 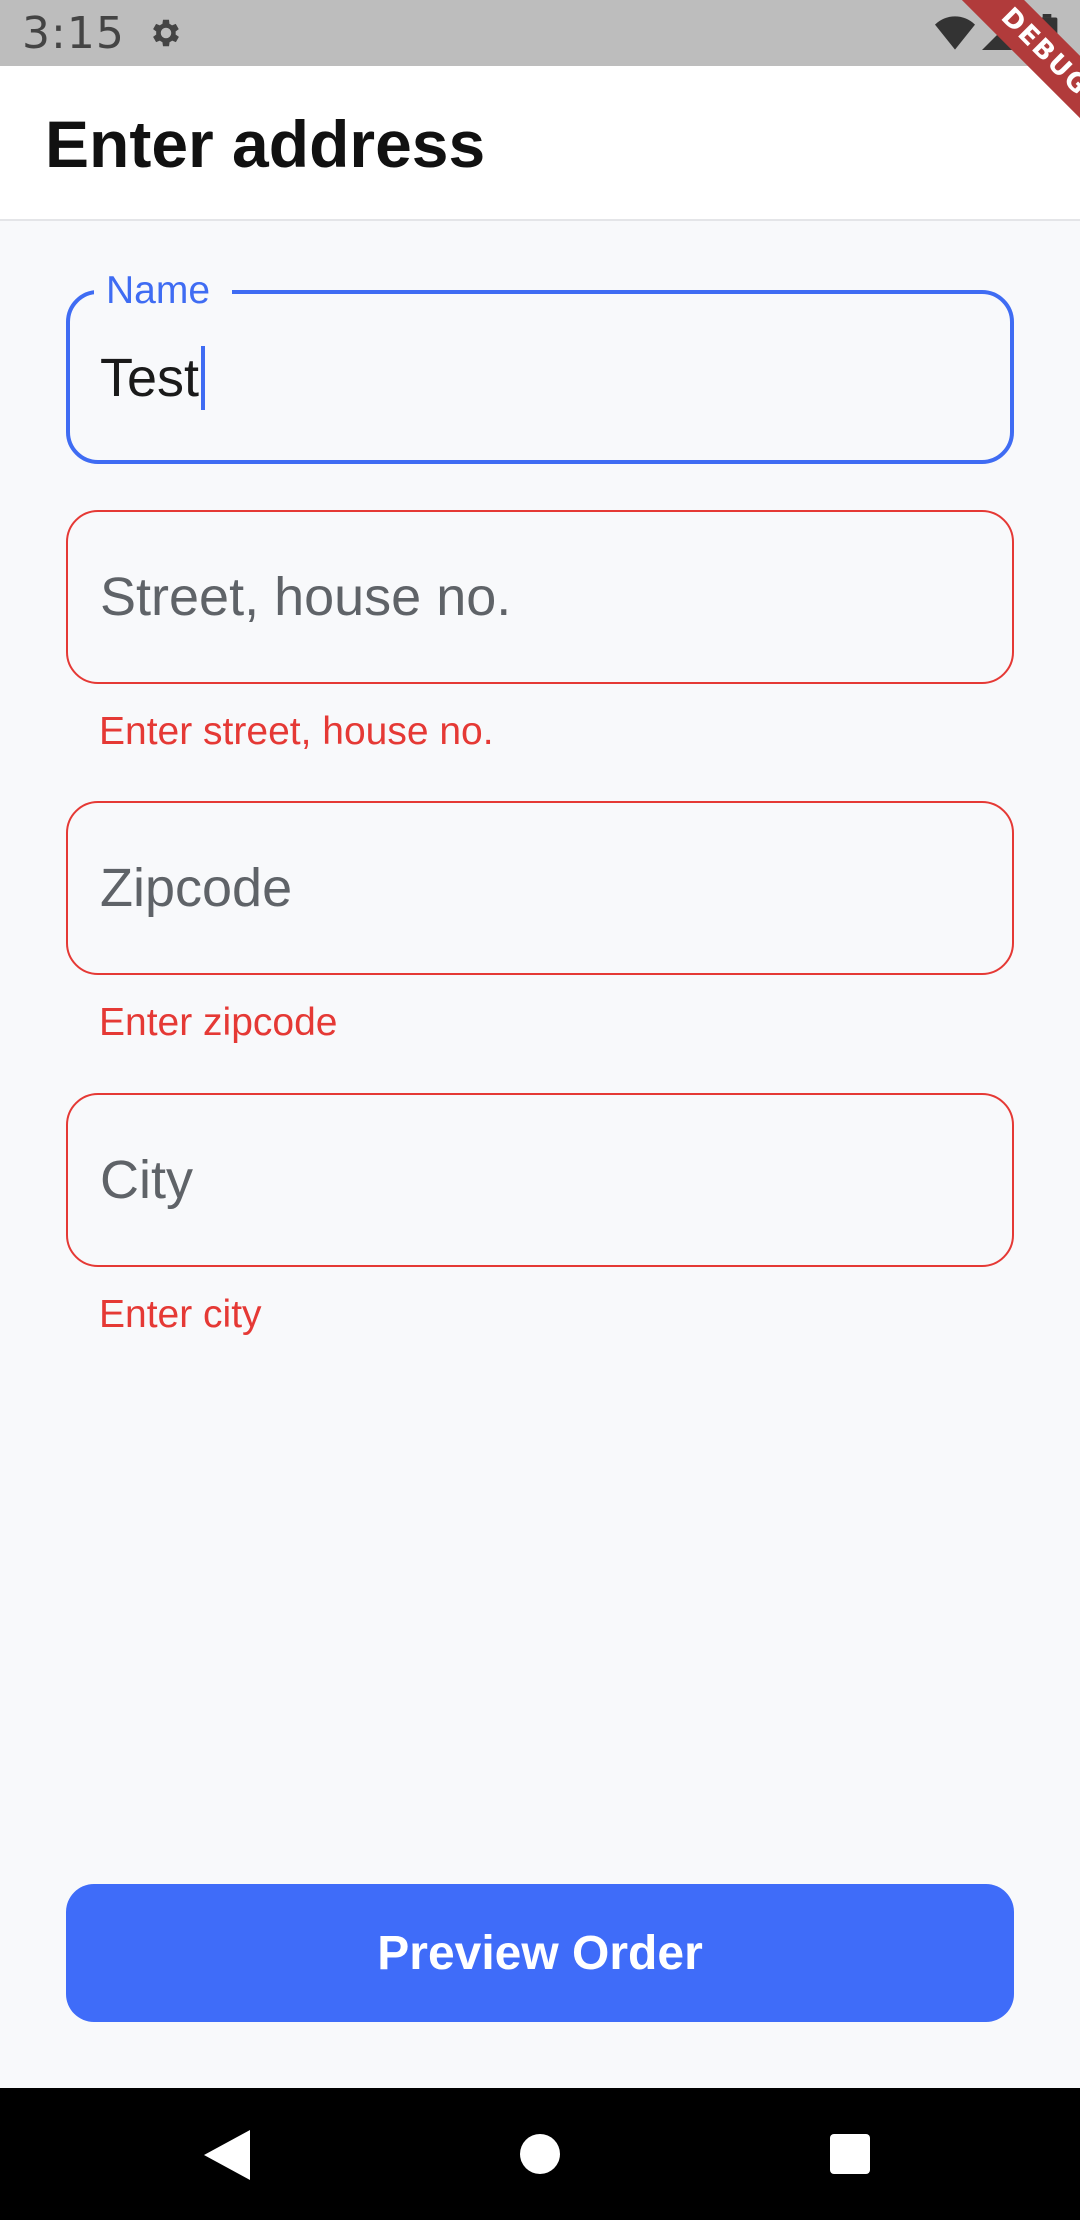 I want to click on page-title: Enter address, so click(x=265, y=144).